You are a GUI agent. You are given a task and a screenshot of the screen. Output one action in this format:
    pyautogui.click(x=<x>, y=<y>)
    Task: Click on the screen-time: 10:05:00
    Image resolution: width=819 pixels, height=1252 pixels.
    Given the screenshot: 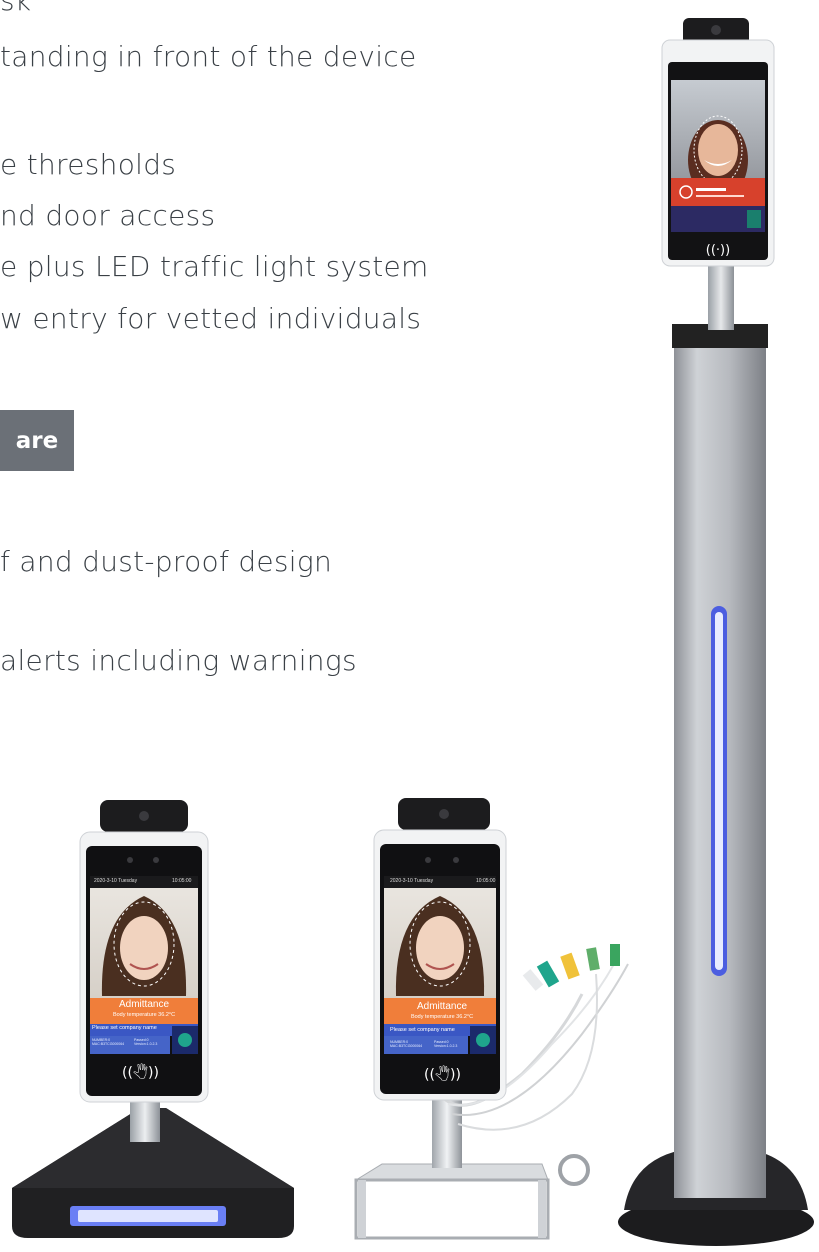 What is the action you would take?
    pyautogui.click(x=182, y=881)
    